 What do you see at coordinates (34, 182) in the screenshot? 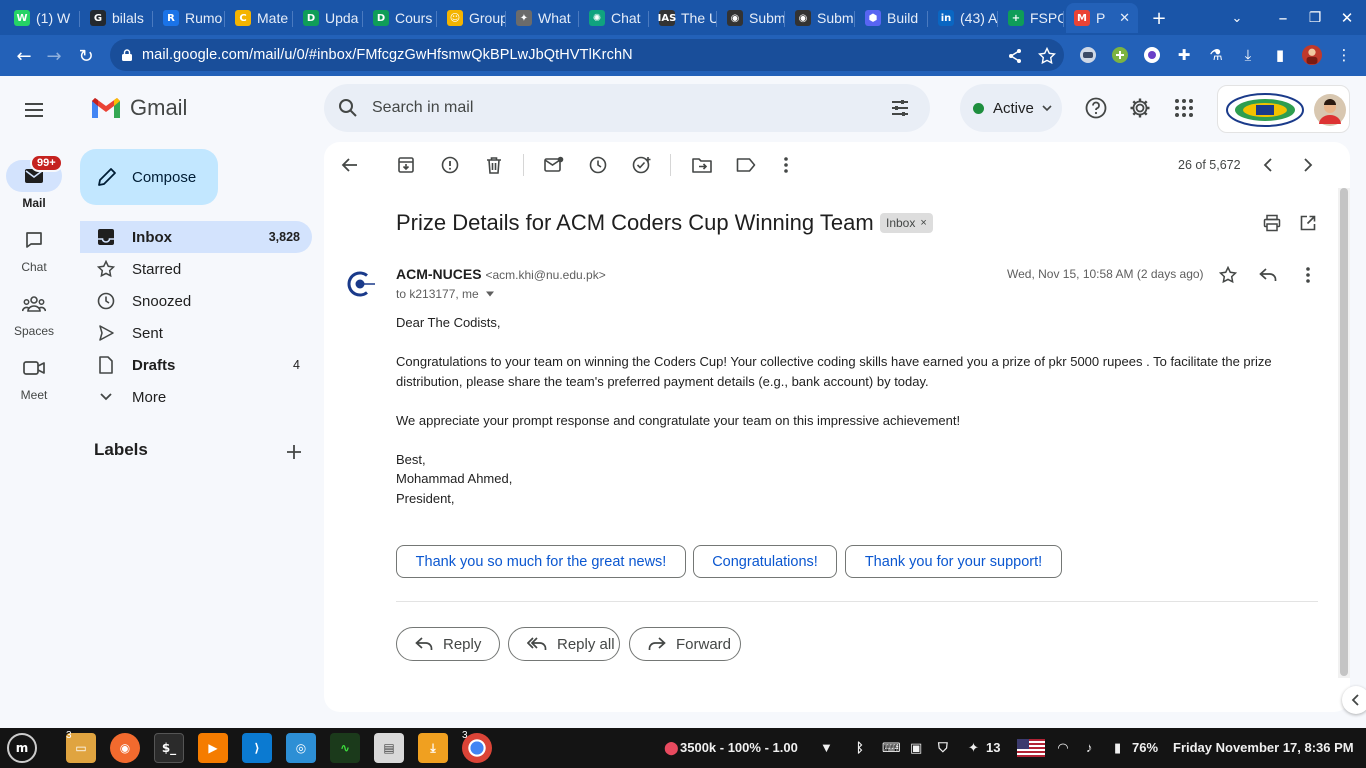
I see `rail-mail: 99+ Mail` at bounding box center [34, 182].